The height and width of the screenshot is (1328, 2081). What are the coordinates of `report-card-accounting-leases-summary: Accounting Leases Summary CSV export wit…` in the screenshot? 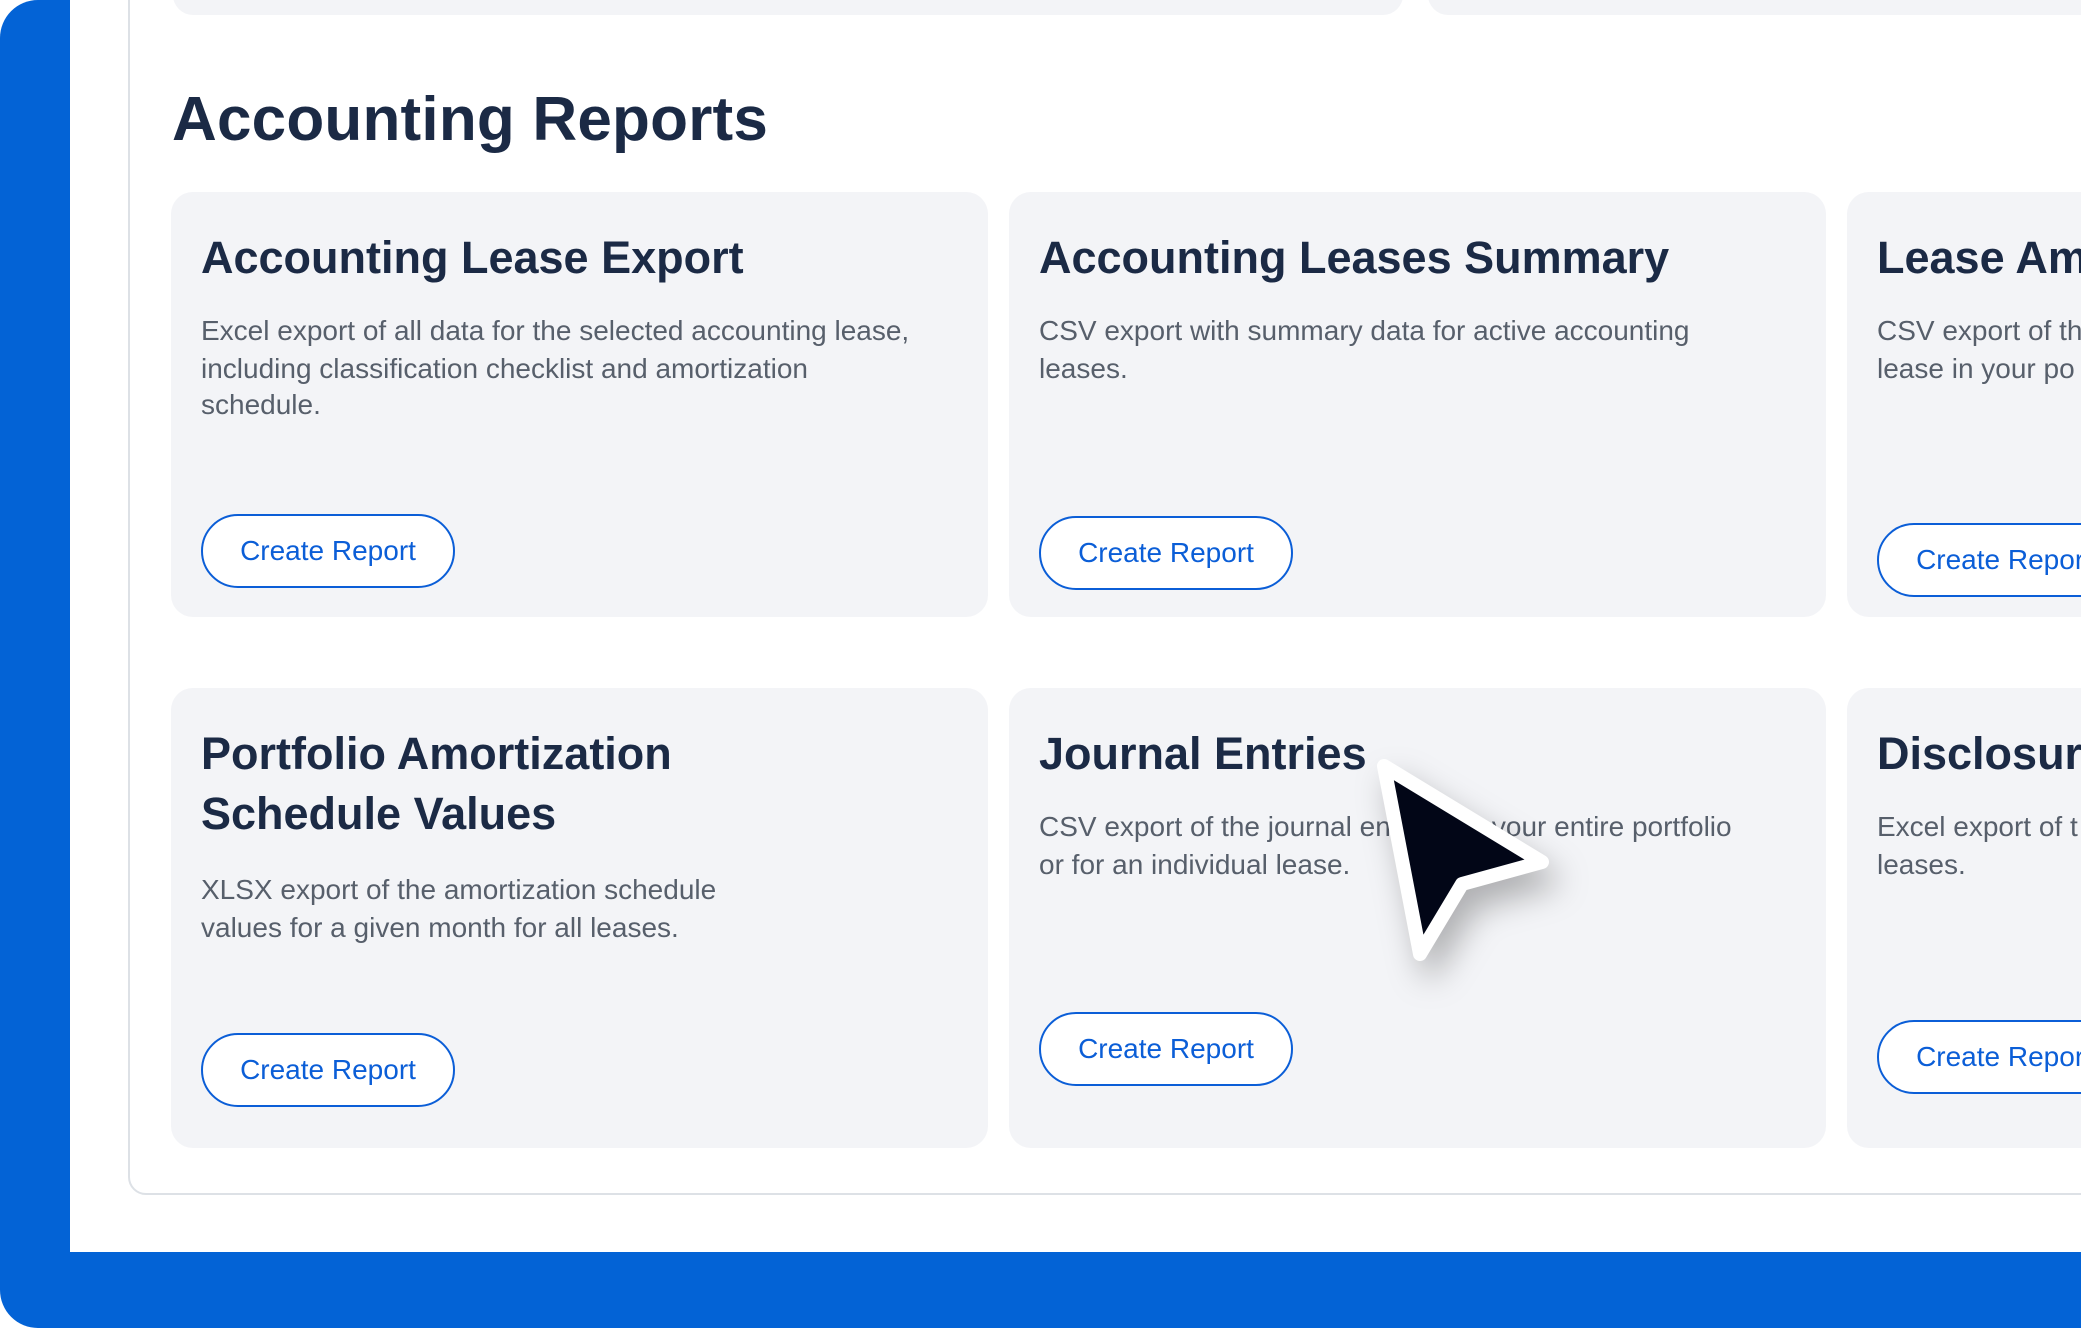 It's located at (1417, 404).